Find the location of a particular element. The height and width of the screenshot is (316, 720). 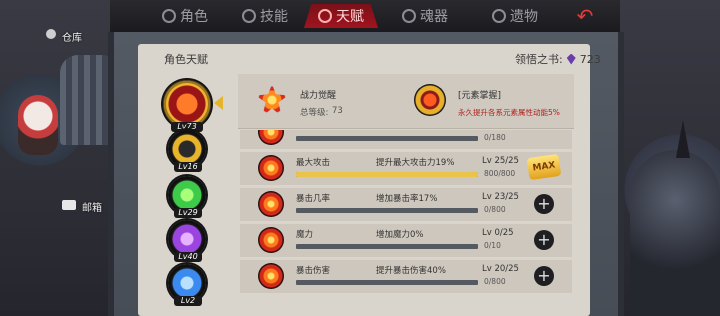

tab-relics: 遗物 is located at coordinates (515, 16).